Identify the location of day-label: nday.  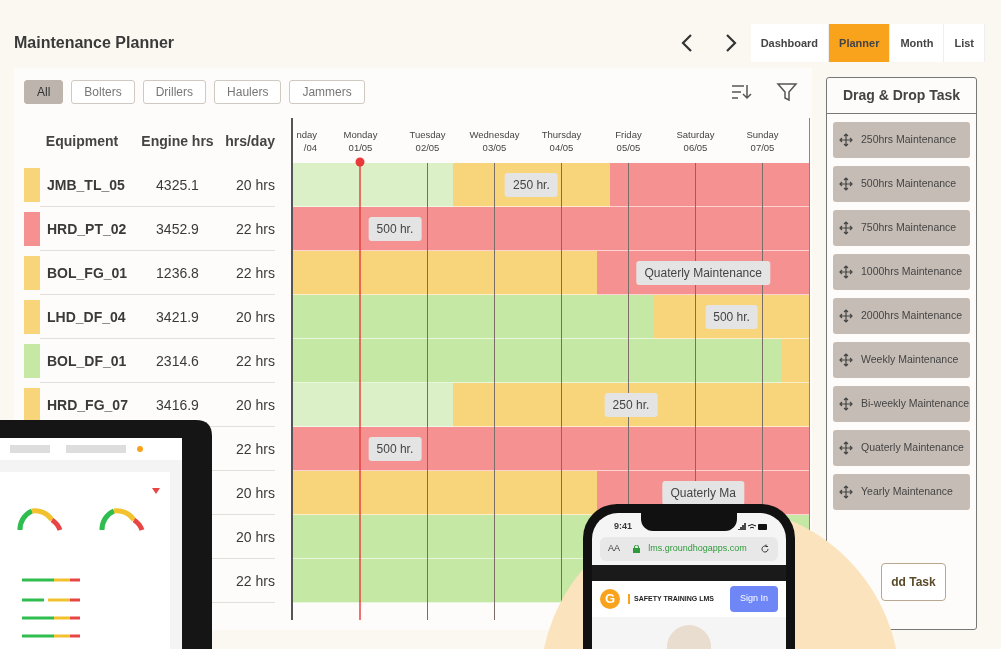
(306, 134).